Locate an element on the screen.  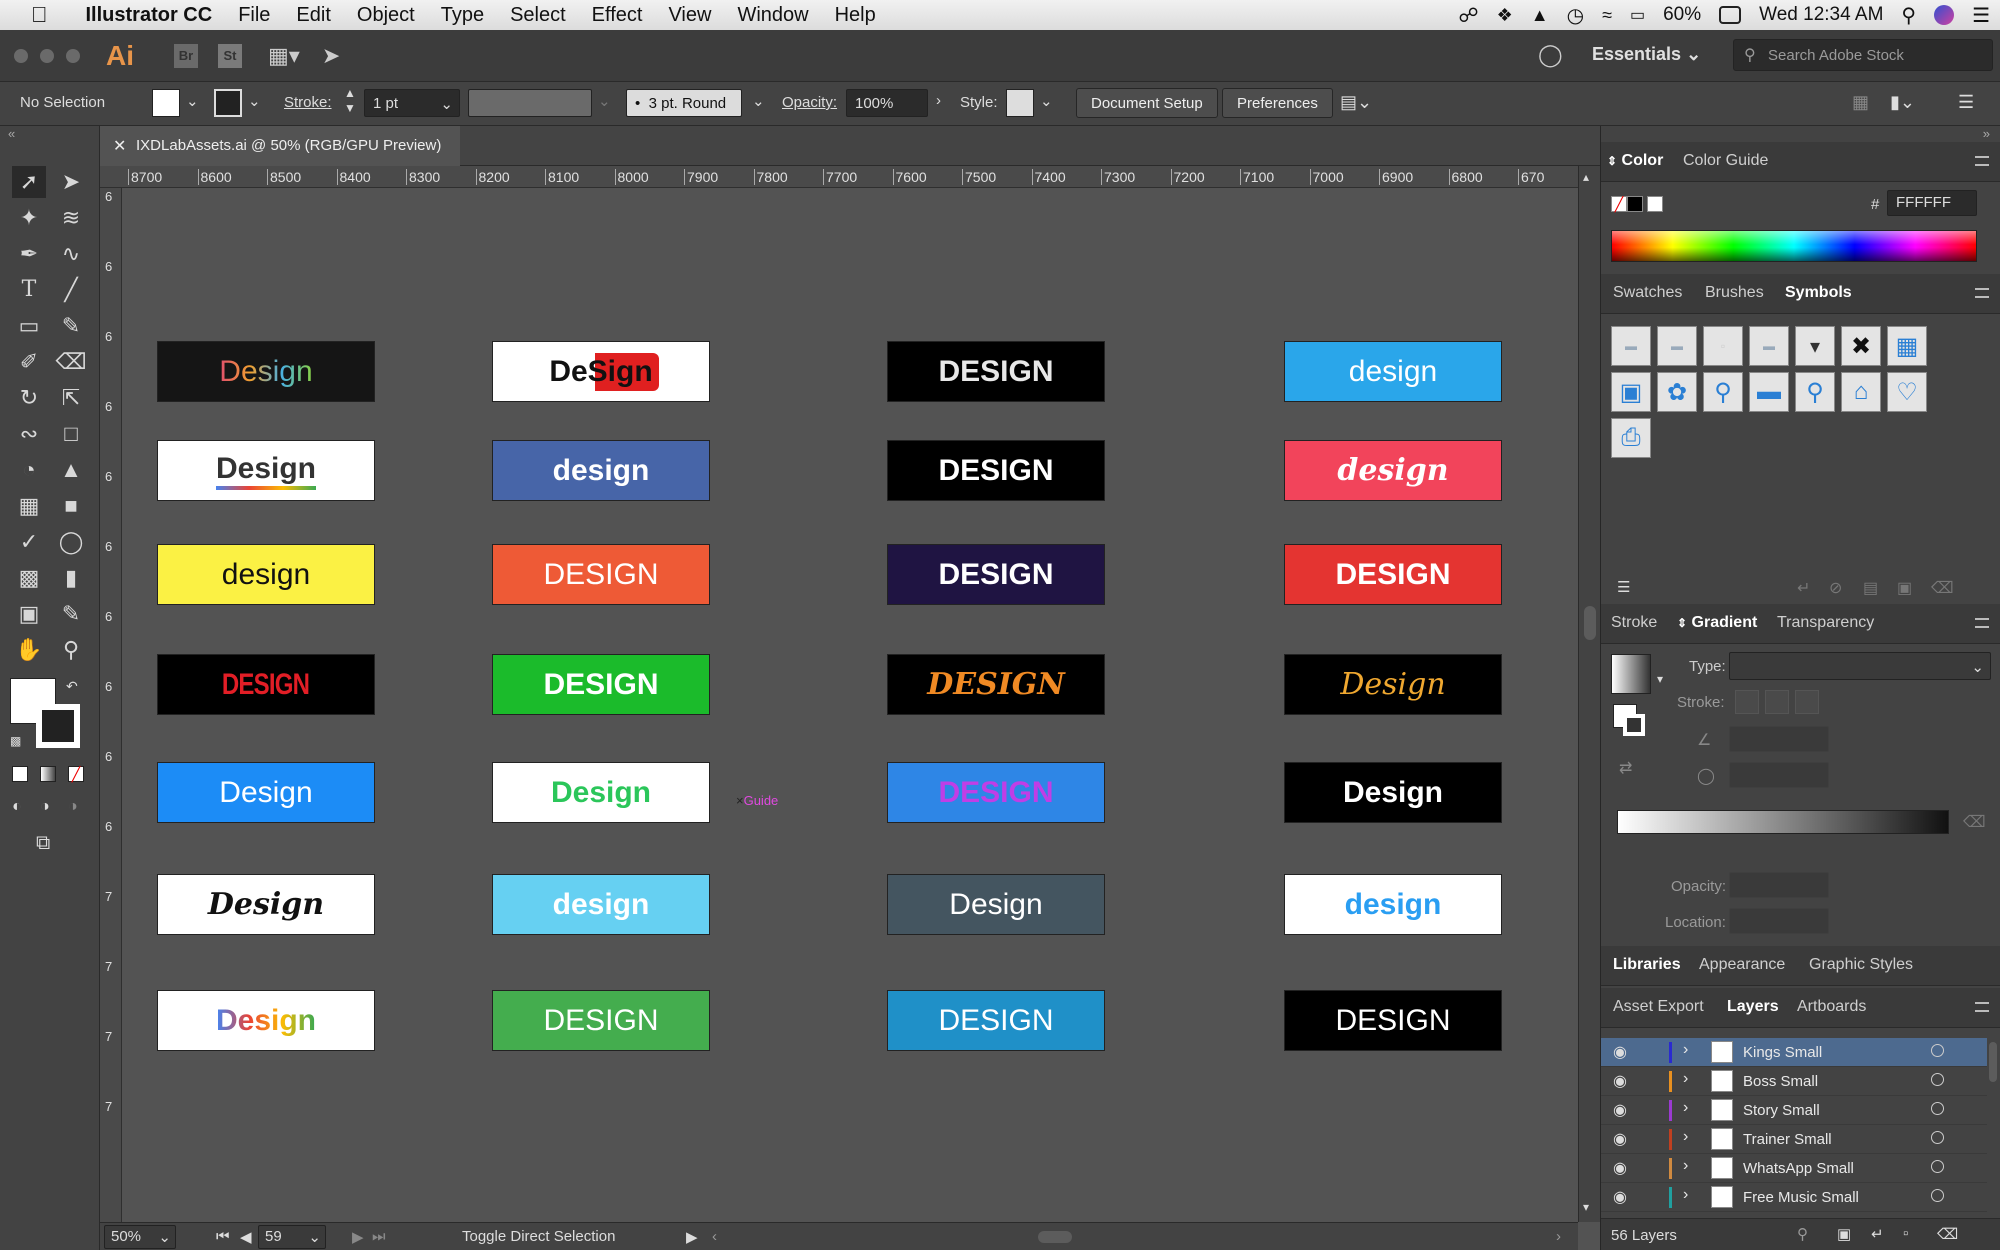
layers-scrollbar-thumb is located at coordinates (1993, 1062).